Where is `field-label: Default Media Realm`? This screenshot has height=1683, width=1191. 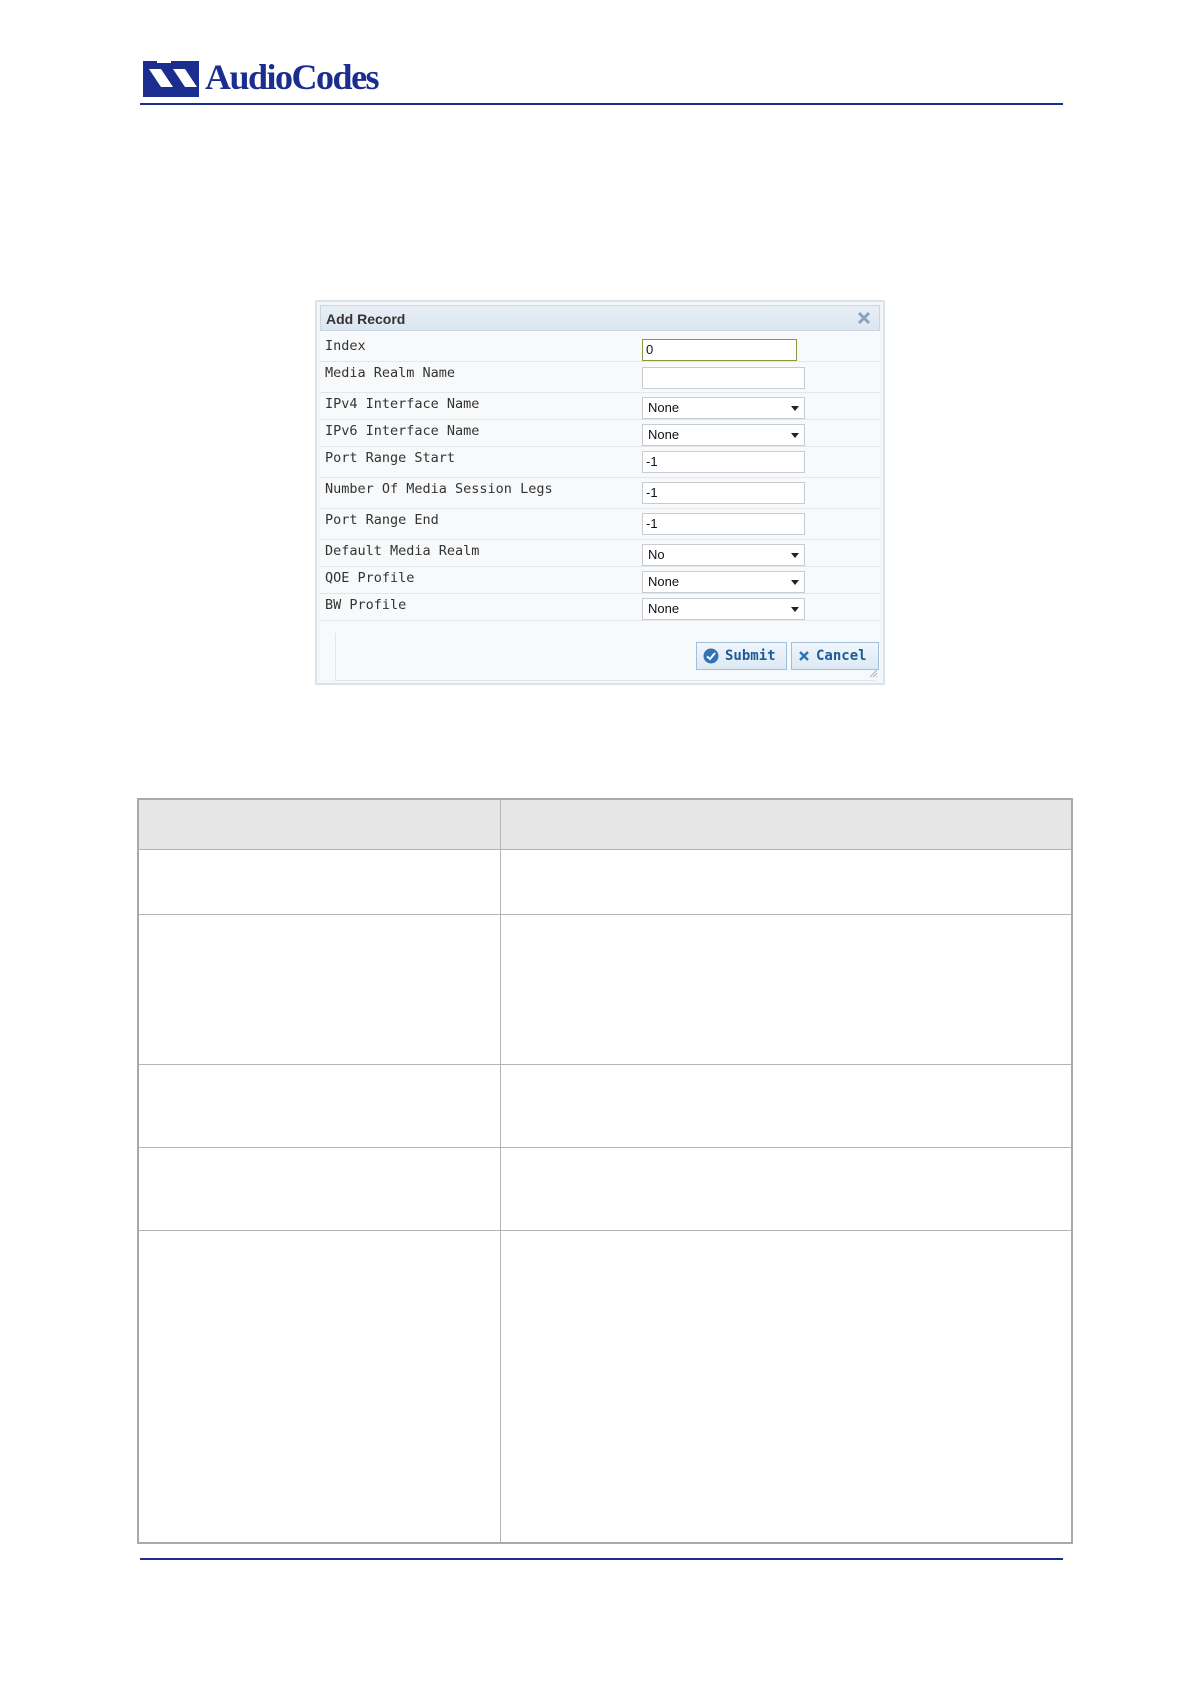
field-label: Default Media Realm is located at coordinates (402, 551).